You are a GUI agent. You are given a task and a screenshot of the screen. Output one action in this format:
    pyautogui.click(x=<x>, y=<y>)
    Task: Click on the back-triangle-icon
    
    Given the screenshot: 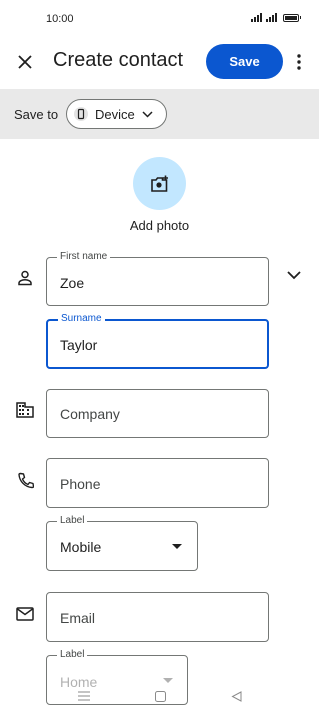 What is the action you would take?
    pyautogui.click(x=235, y=696)
    